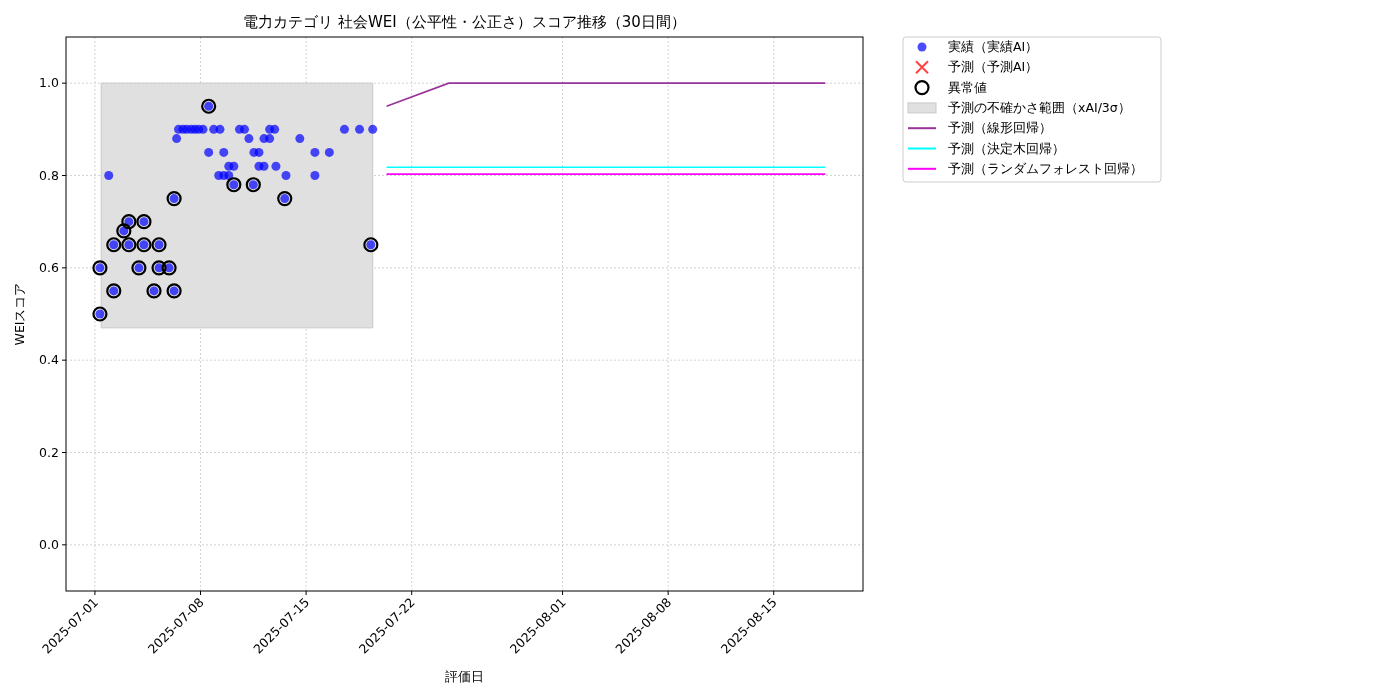 Image resolution: width=1400 pixels, height=700 pixels. Describe the element at coordinates (993, 67) in the screenshot. I see `legend-label: 予測（予測AI）` at that location.